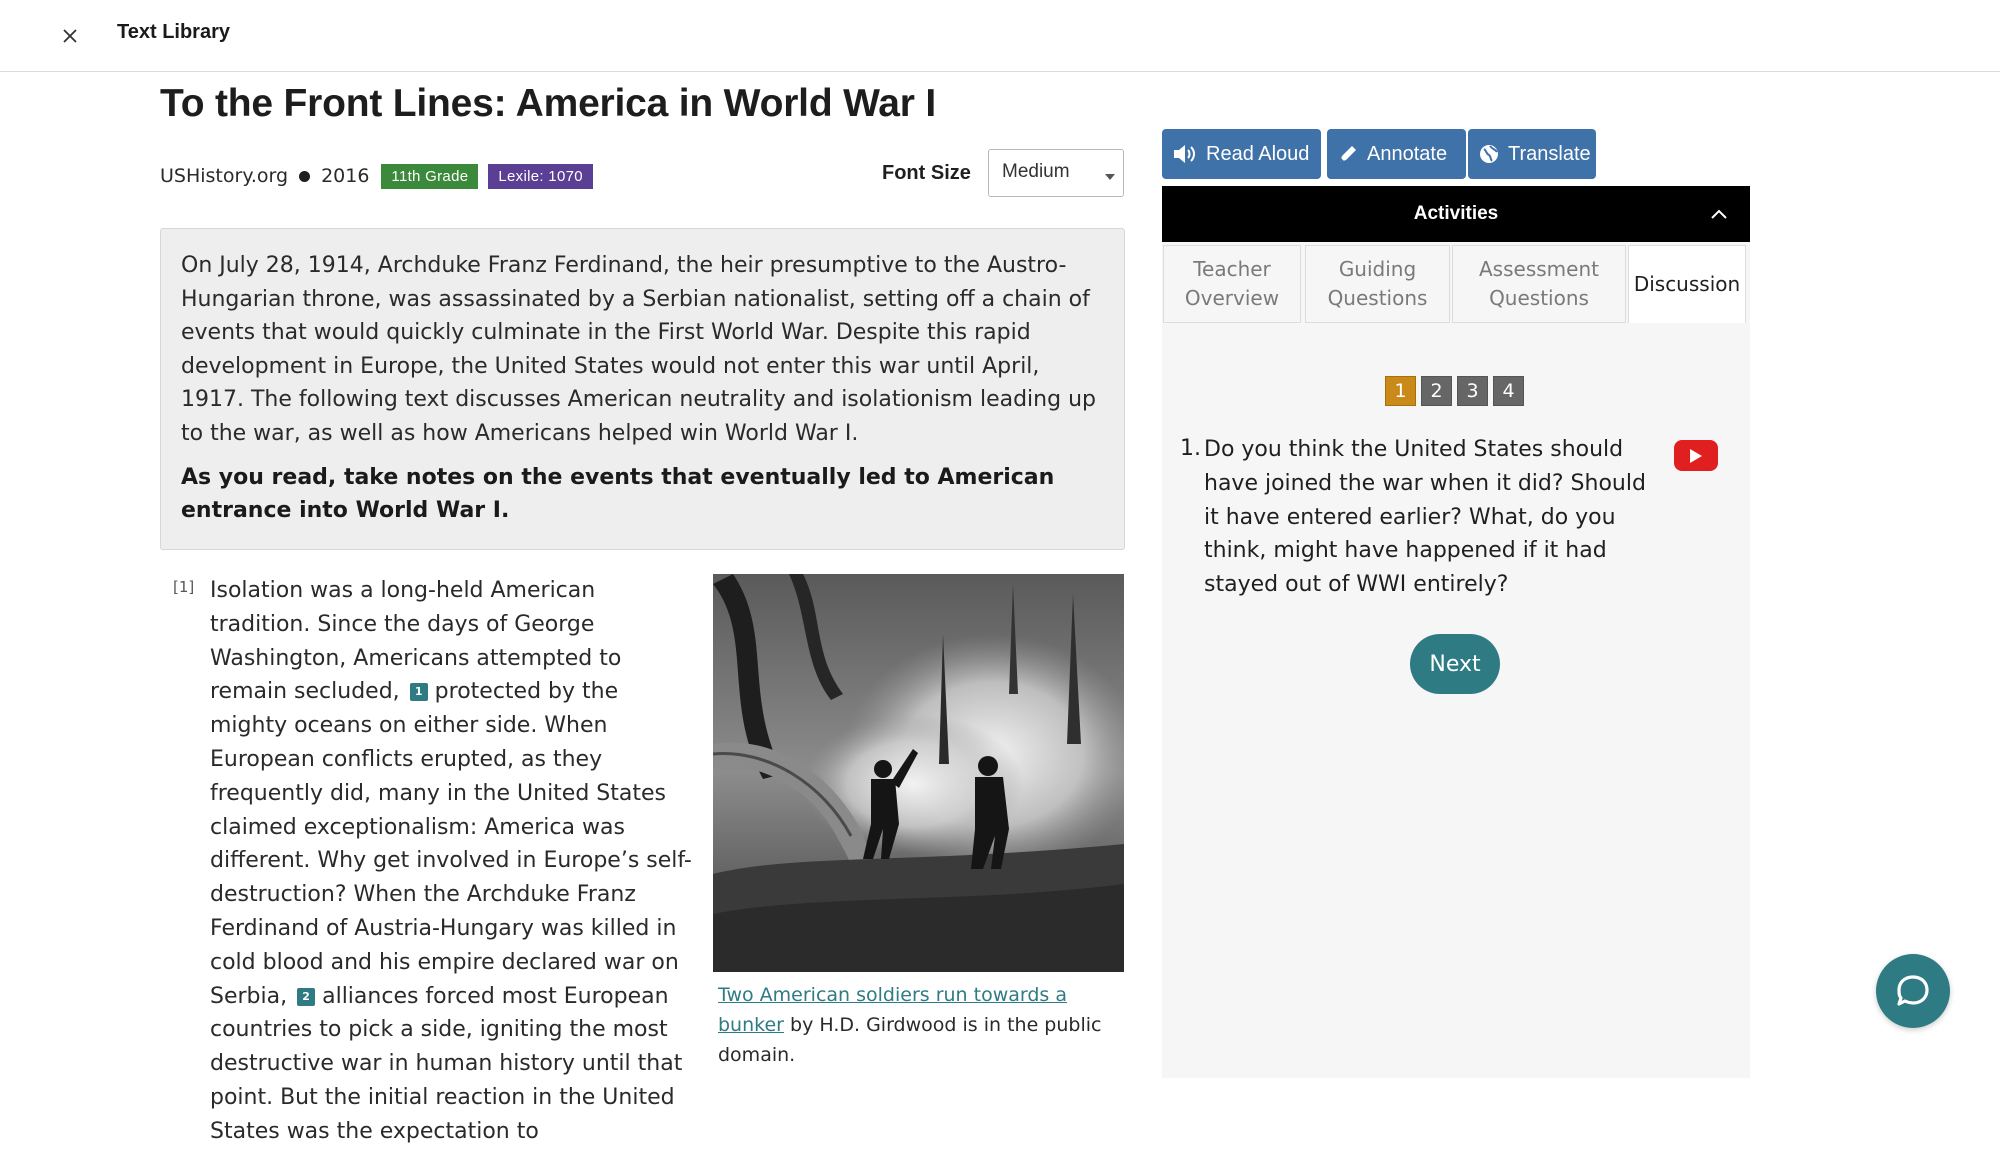 Image resolution: width=2000 pixels, height=1149 pixels. What do you see at coordinates (1455, 664) in the screenshot?
I see `next-button: Next` at bounding box center [1455, 664].